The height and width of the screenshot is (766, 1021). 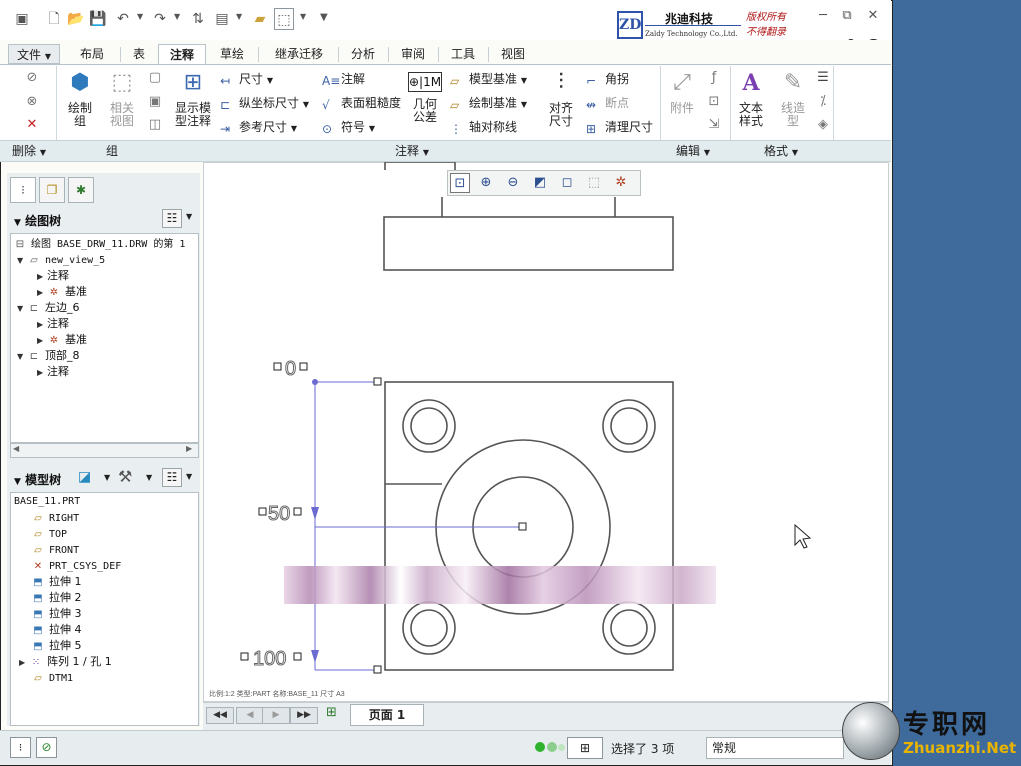 I want to click on axis-symmetry-button: ⋮ 轴对称线, so click(x=483, y=127).